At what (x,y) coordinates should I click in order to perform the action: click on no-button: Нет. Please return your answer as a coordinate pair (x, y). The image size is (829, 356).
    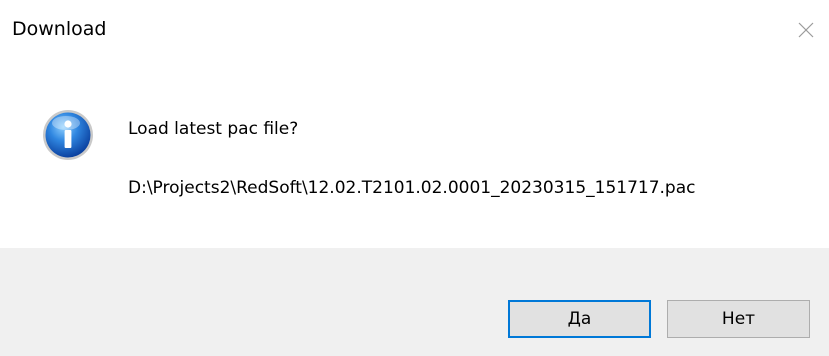
    Looking at the image, I should click on (738, 319).